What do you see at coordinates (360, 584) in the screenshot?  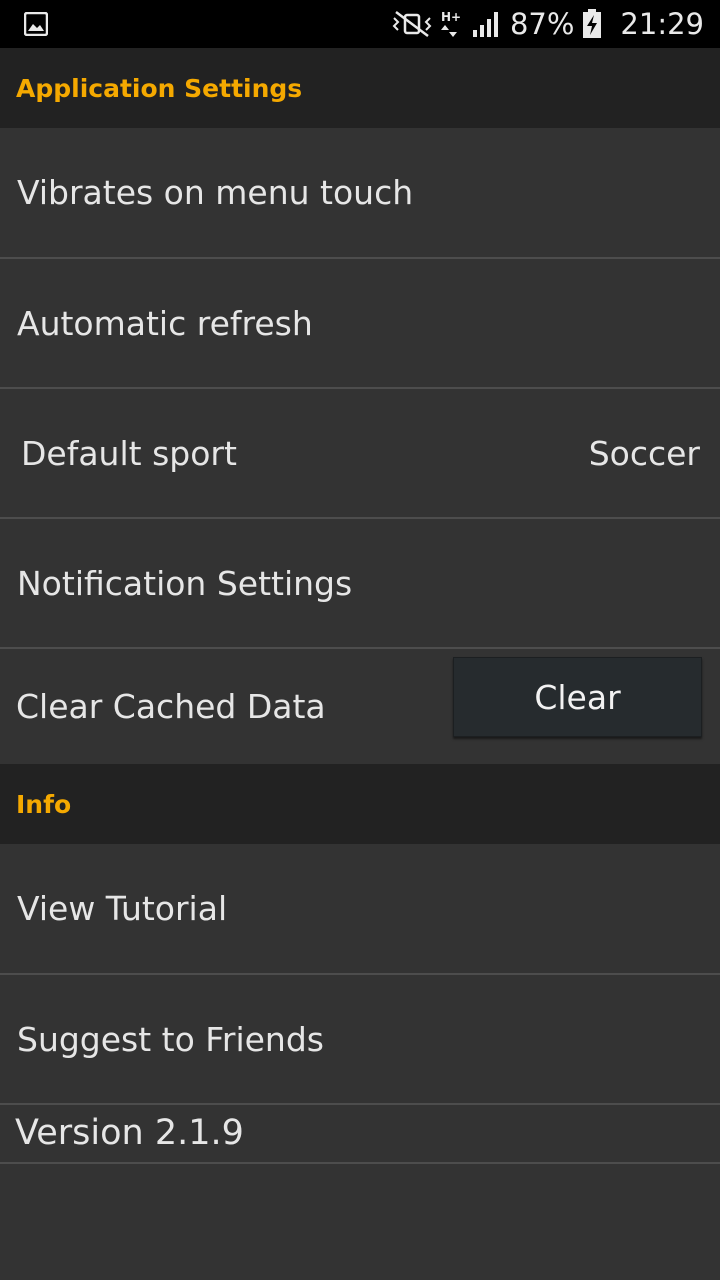 I see `setting-notification-settings: Notification Settings` at bounding box center [360, 584].